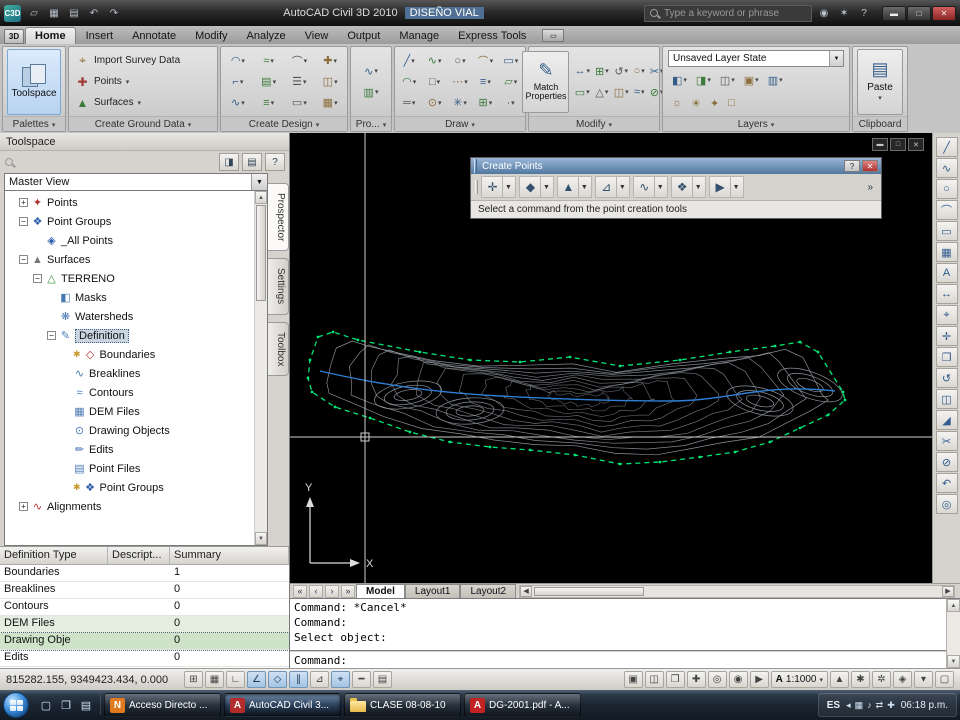 The height and width of the screenshot is (720, 960). Describe the element at coordinates (485, 82) in the screenshot. I see `draw-tool-button: ≡ ▾` at that location.